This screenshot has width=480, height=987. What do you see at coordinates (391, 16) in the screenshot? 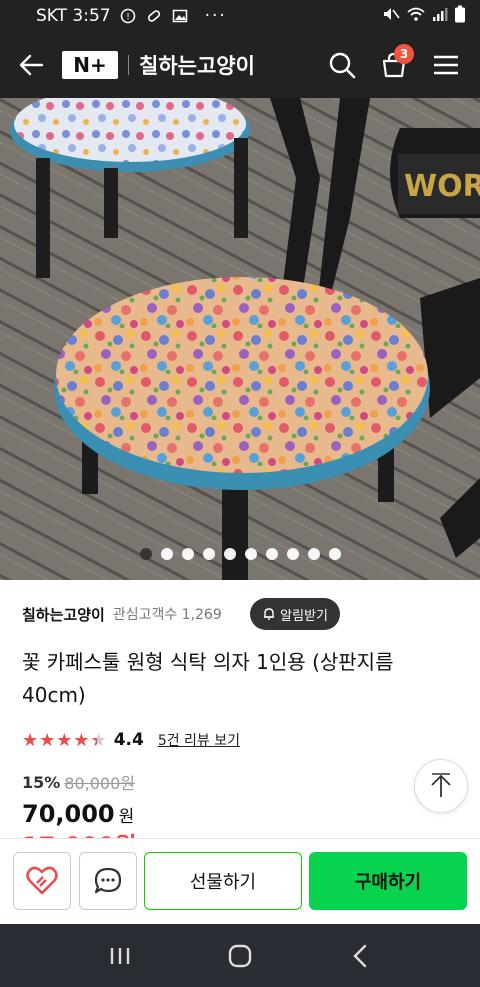
I see `mute-icon` at bounding box center [391, 16].